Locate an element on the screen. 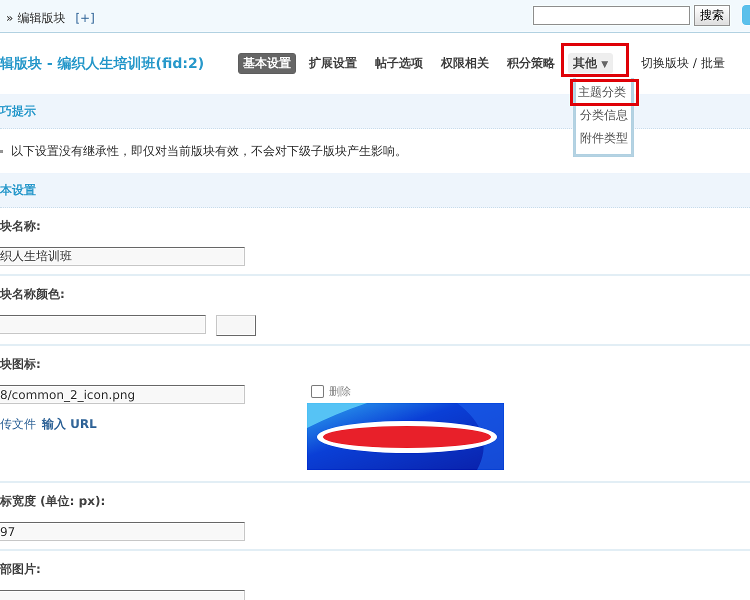 The width and height of the screenshot is (750, 600). checkbox is located at coordinates (317, 391).